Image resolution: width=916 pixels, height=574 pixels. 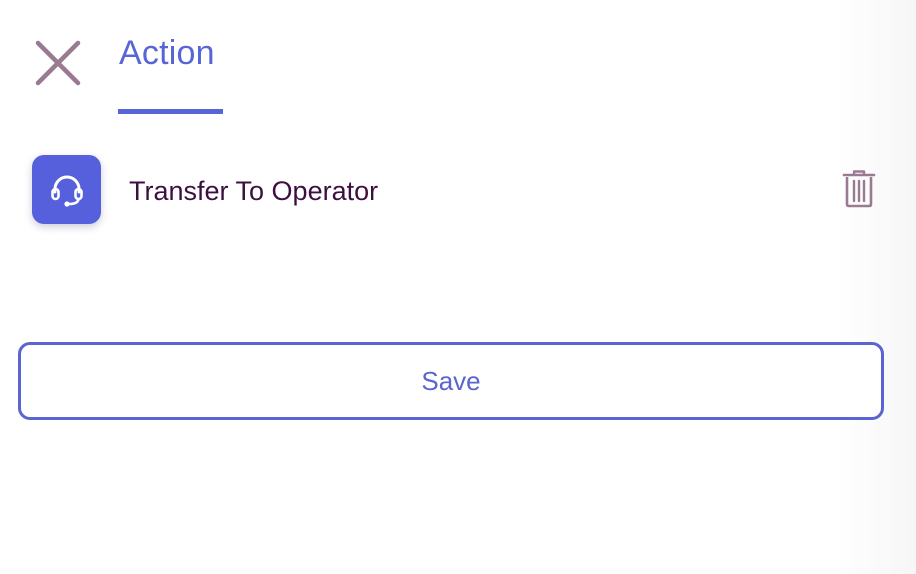 I want to click on save-button-label: Save, so click(x=451, y=380).